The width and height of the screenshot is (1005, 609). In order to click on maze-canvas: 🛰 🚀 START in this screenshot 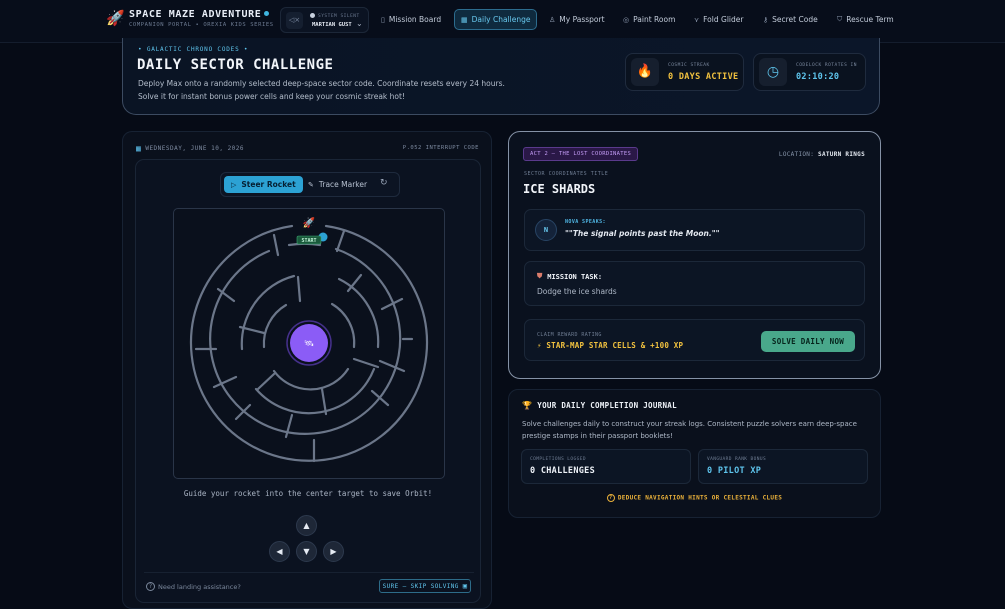, I will do `click(309, 343)`.